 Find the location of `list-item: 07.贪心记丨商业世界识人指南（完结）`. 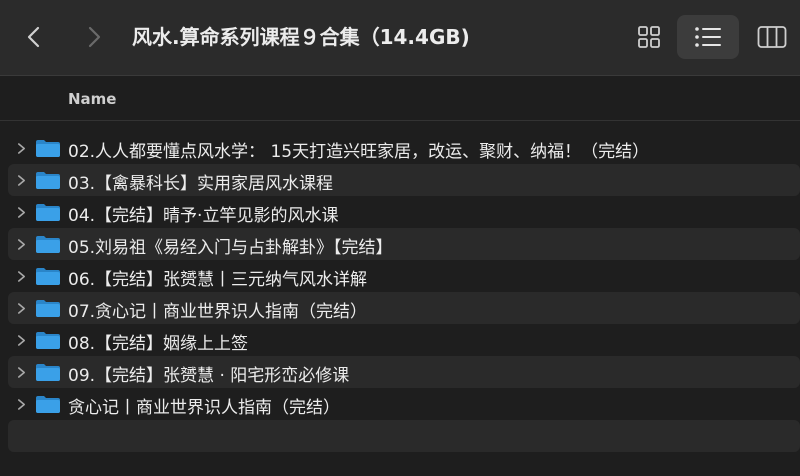

list-item: 07.贪心记丨商业世界识人指南（完结） is located at coordinates (404, 308).